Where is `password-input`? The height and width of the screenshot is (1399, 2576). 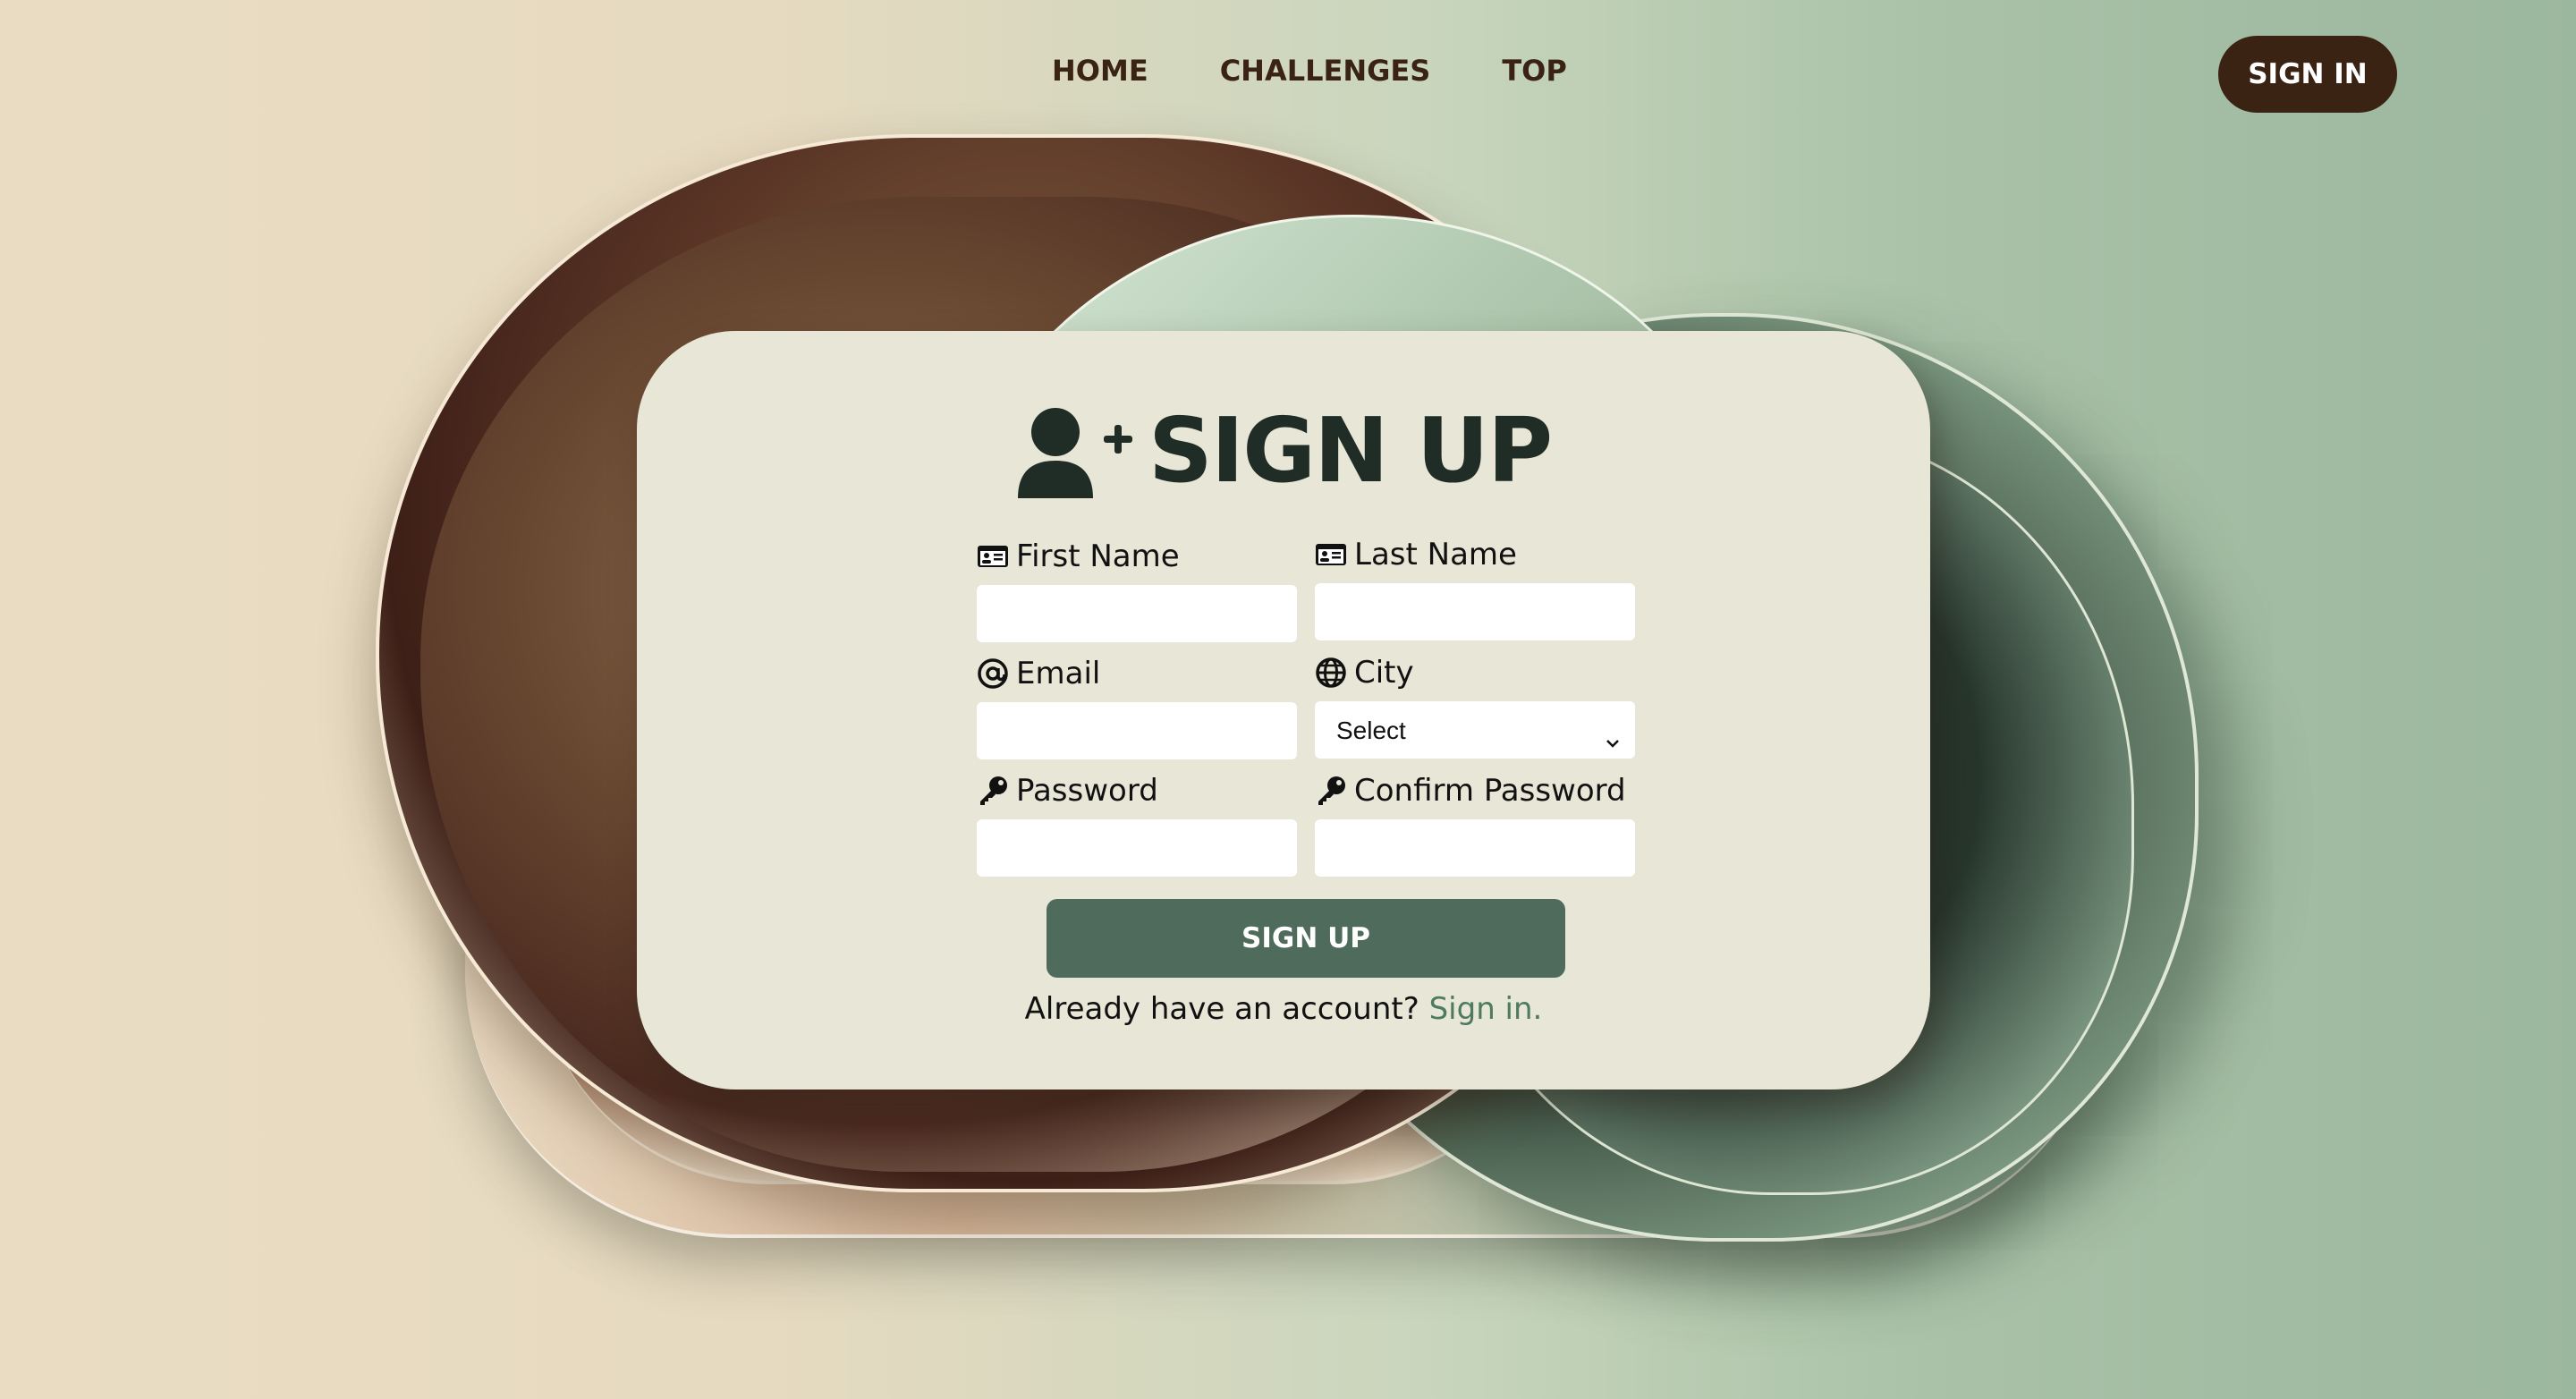
password-input is located at coordinates (1137, 848).